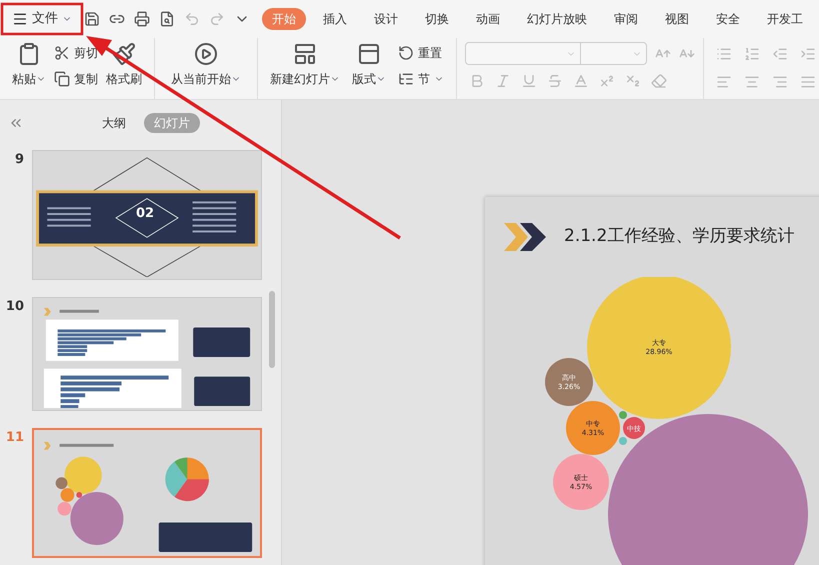  Describe the element at coordinates (272, 329) in the screenshot. I see `scrollbar-thumb` at that location.